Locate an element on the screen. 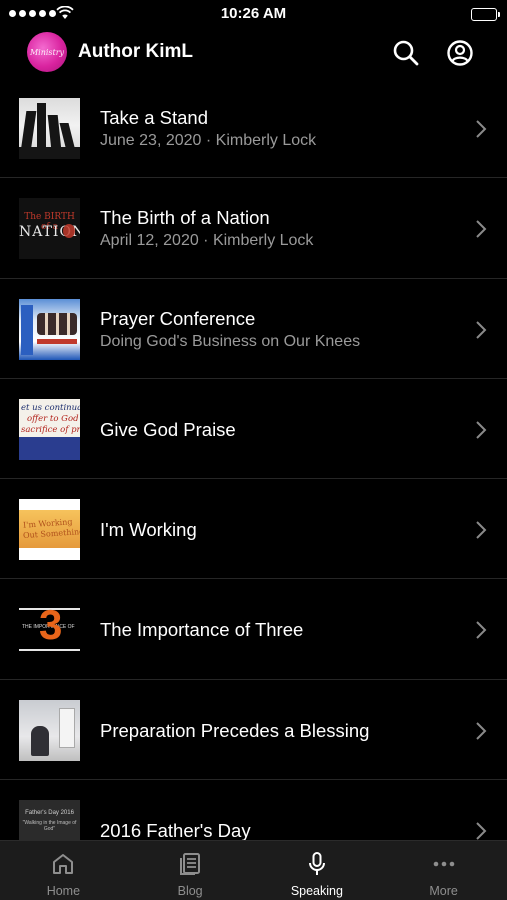 The height and width of the screenshot is (900, 507). item-title: Preparation Precedes a Blessing is located at coordinates (235, 730).